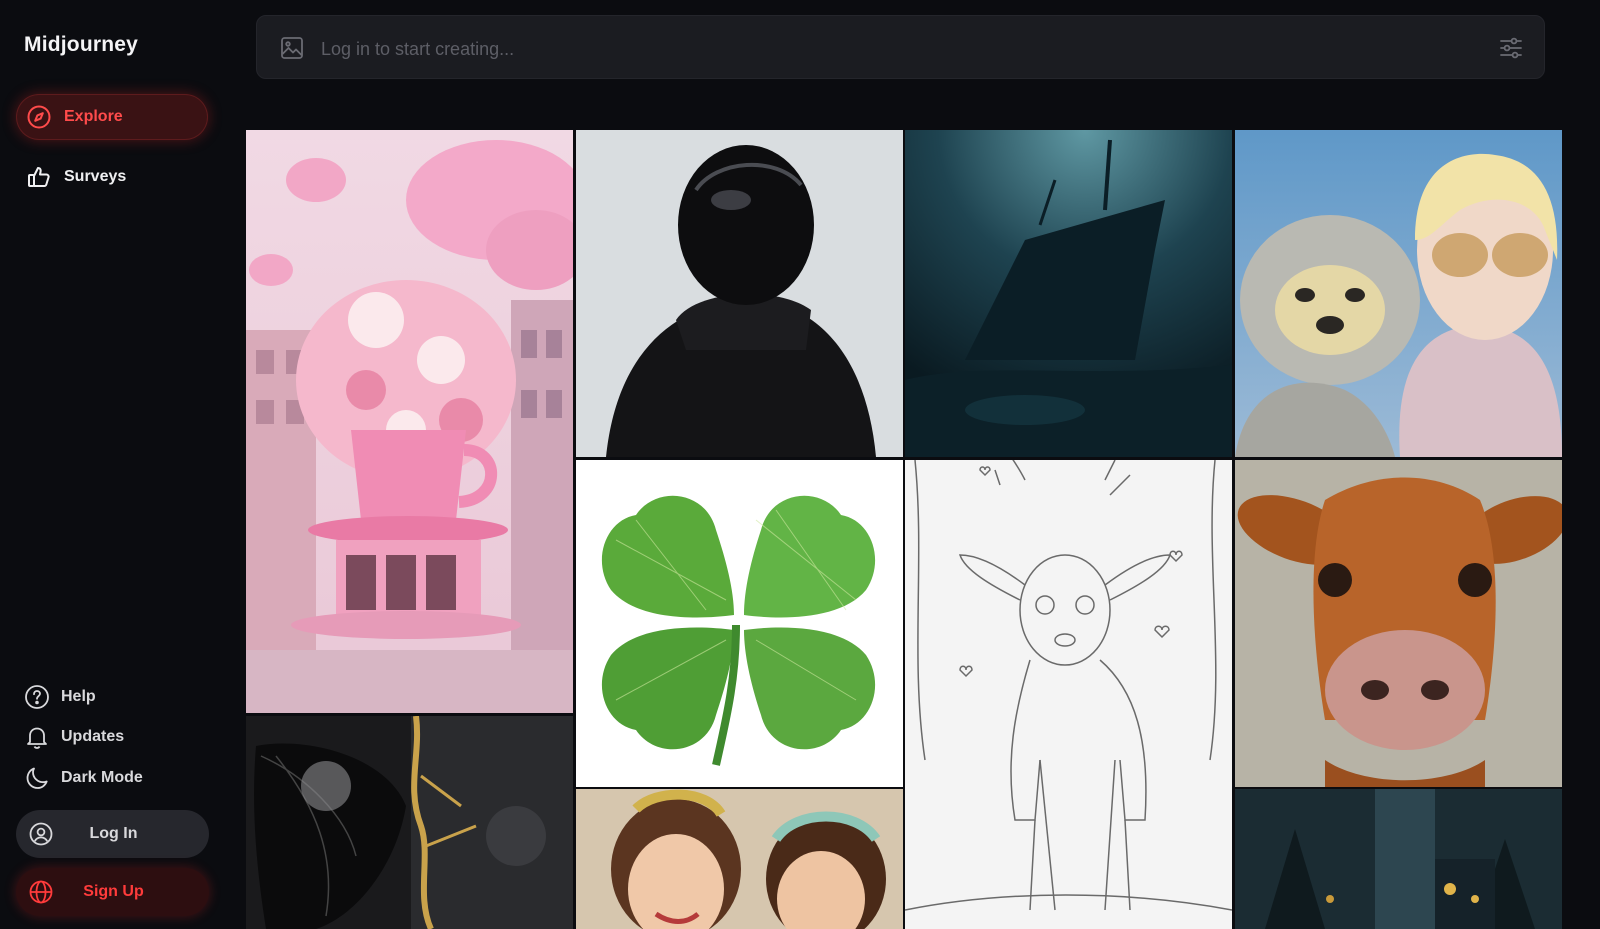  Describe the element at coordinates (1398, 623) in the screenshot. I see `gallery-image-cow-portrait` at that location.